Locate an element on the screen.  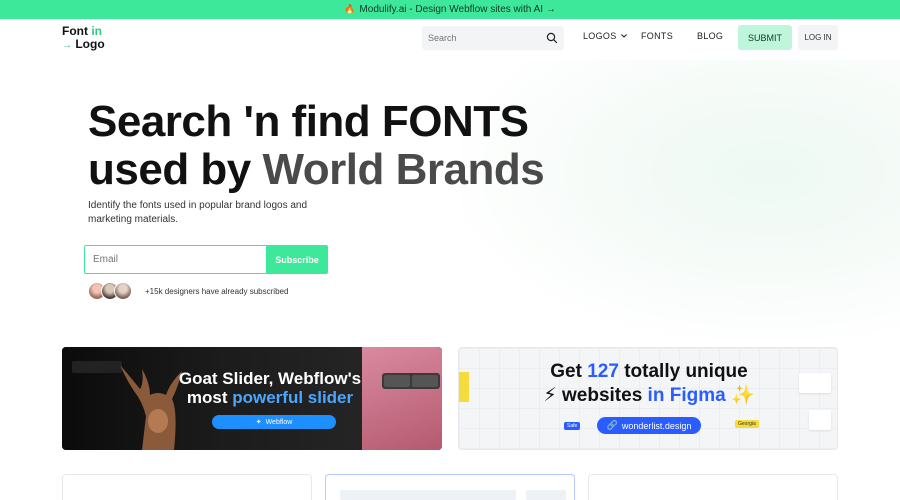
webflow-badge: ✦ Webflow is located at coordinates (274, 422).